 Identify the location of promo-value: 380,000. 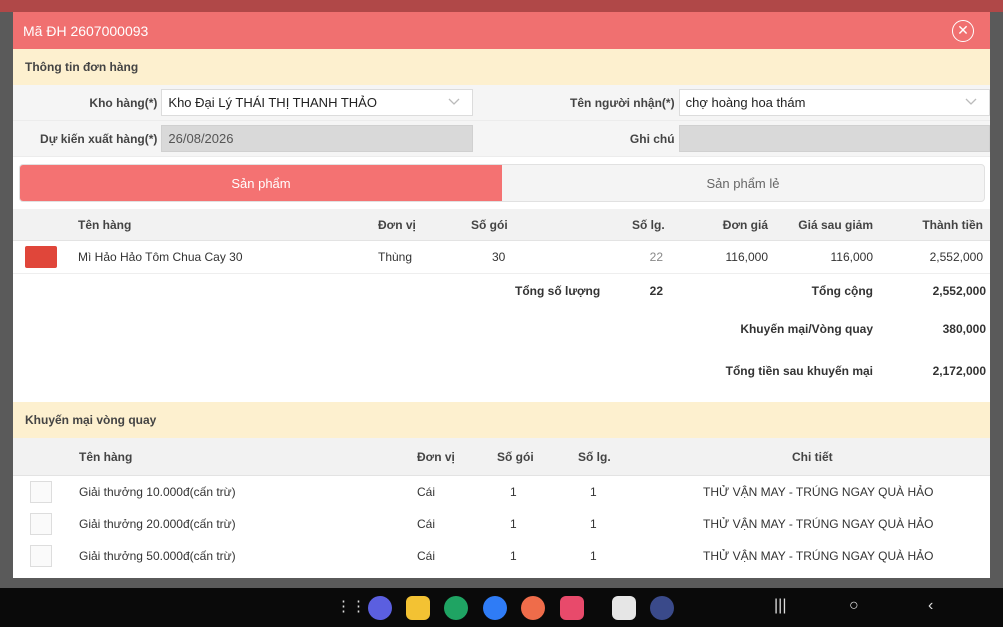
(964, 329).